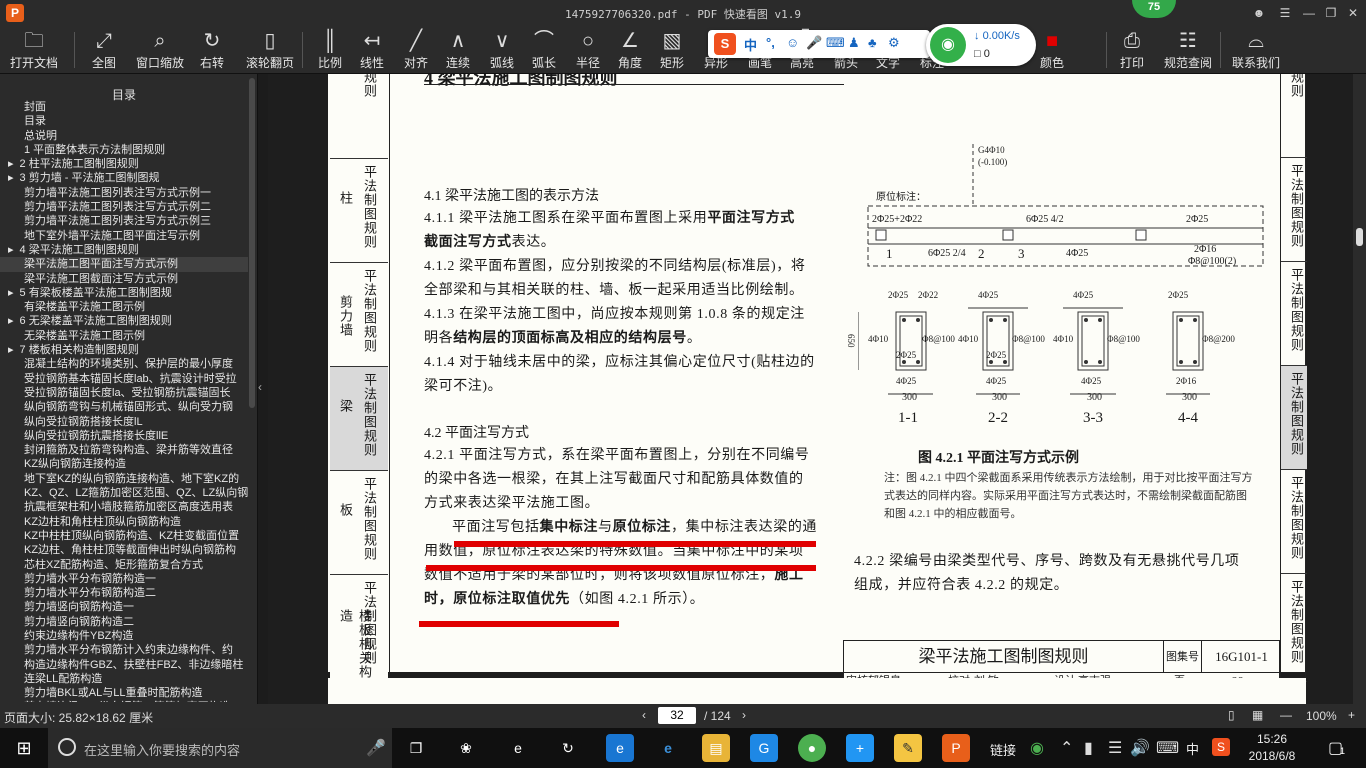  Describe the element at coordinates (212, 50) in the screenshot. I see `toolbar-rotate-button: ↻ 右转` at that location.